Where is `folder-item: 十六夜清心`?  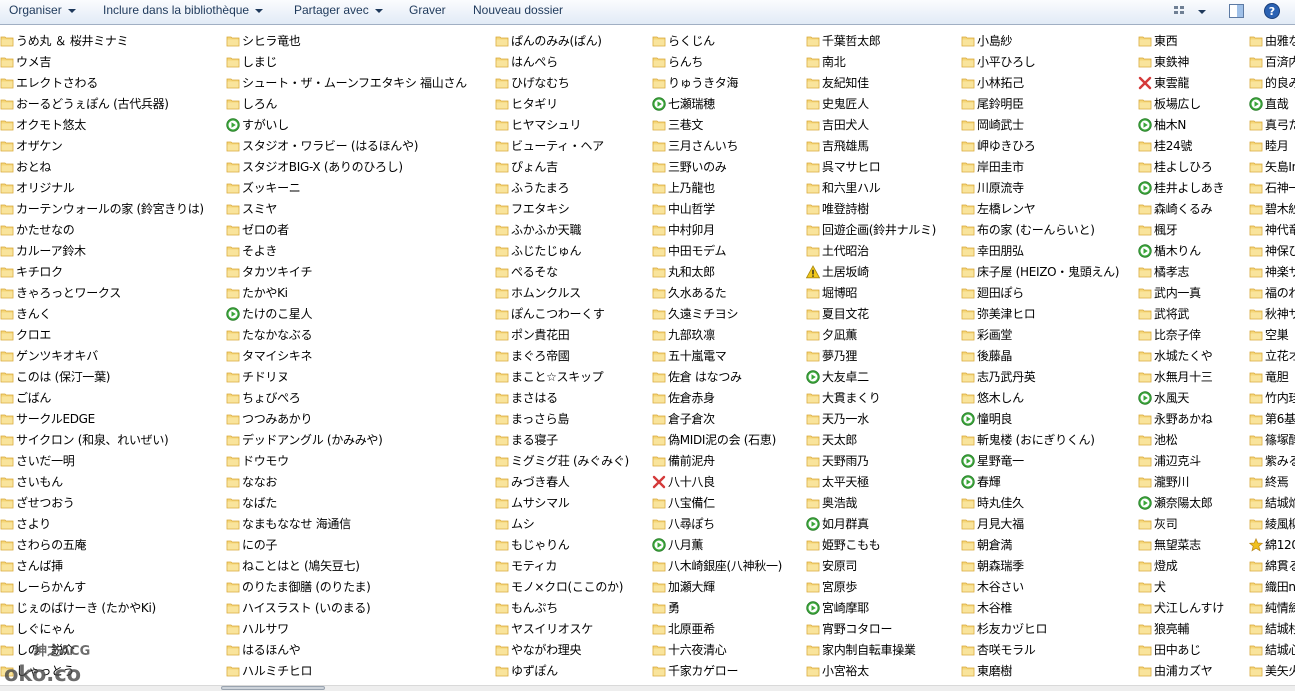
folder-item: 十六夜清心 is located at coordinates (717, 649).